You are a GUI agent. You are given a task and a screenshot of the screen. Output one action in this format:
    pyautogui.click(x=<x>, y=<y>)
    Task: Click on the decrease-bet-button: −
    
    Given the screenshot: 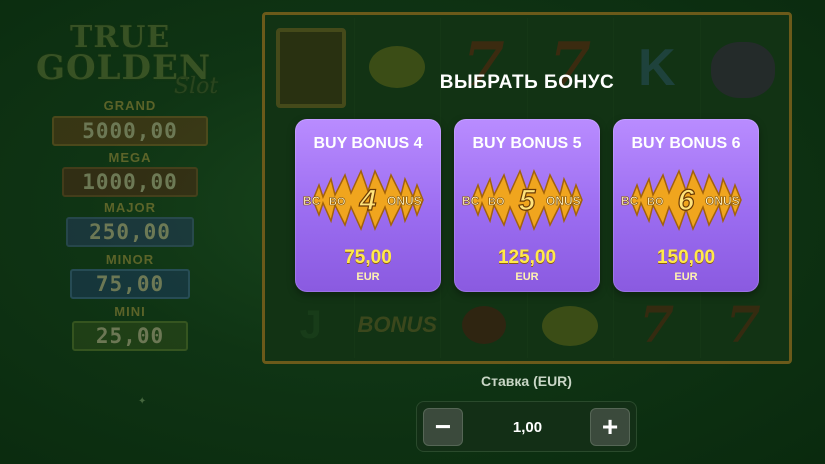 What is the action you would take?
    pyautogui.click(x=443, y=427)
    